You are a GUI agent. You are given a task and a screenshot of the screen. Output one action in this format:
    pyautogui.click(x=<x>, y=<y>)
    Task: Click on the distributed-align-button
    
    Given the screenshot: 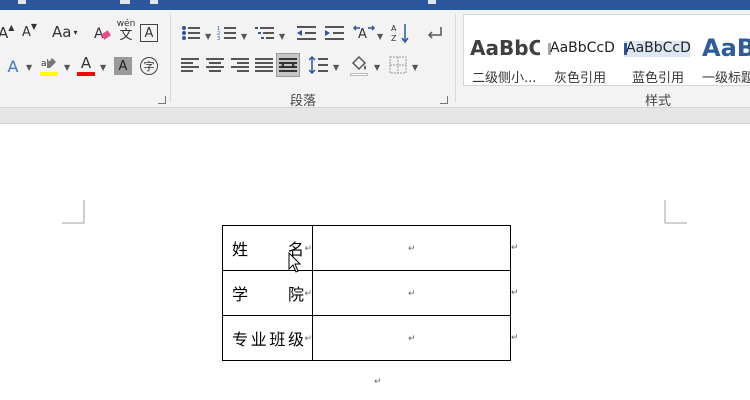 What is the action you would take?
    pyautogui.click(x=288, y=65)
    